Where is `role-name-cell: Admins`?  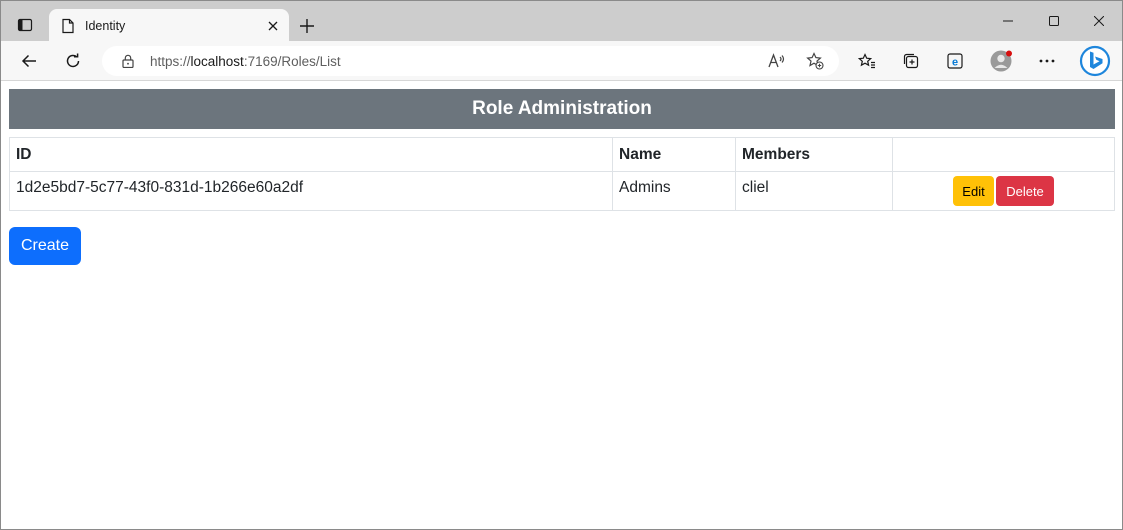
role-name-cell: Admins is located at coordinates (674, 191).